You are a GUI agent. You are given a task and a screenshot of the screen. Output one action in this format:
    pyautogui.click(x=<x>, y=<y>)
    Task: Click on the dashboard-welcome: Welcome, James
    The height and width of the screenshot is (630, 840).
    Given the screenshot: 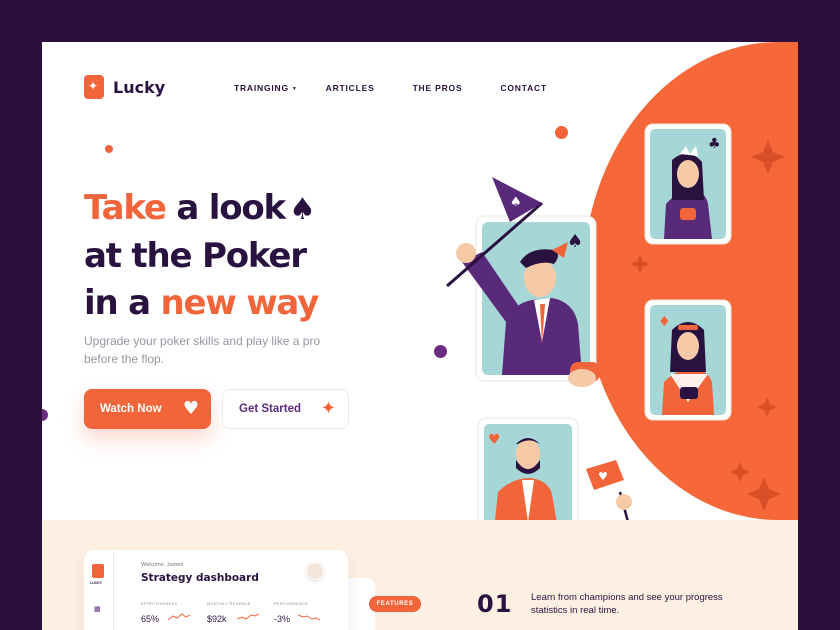 What is the action you would take?
    pyautogui.click(x=162, y=565)
    